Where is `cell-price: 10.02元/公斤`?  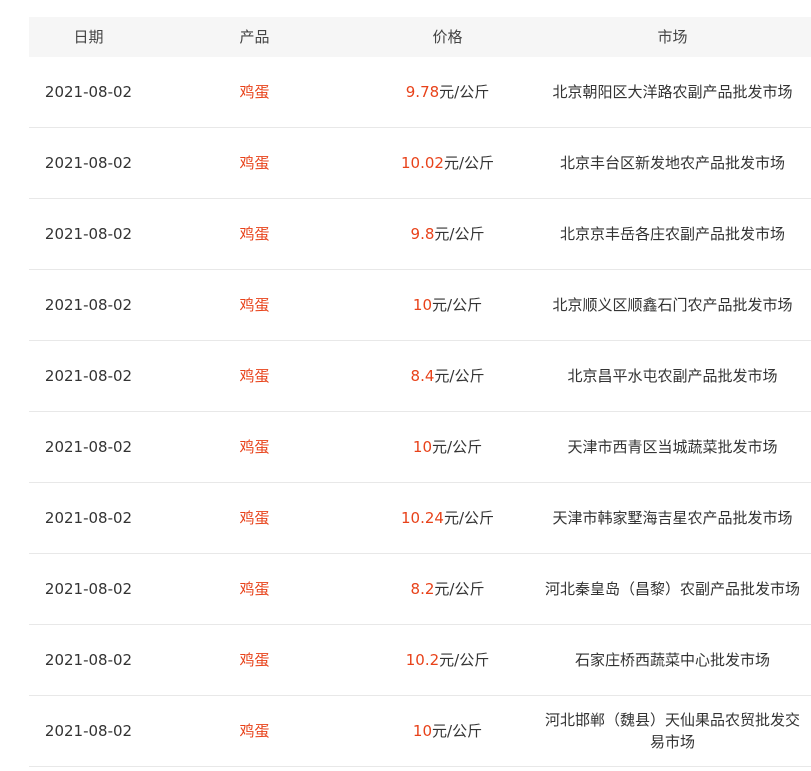 cell-price: 10.02元/公斤 is located at coordinates (447, 163).